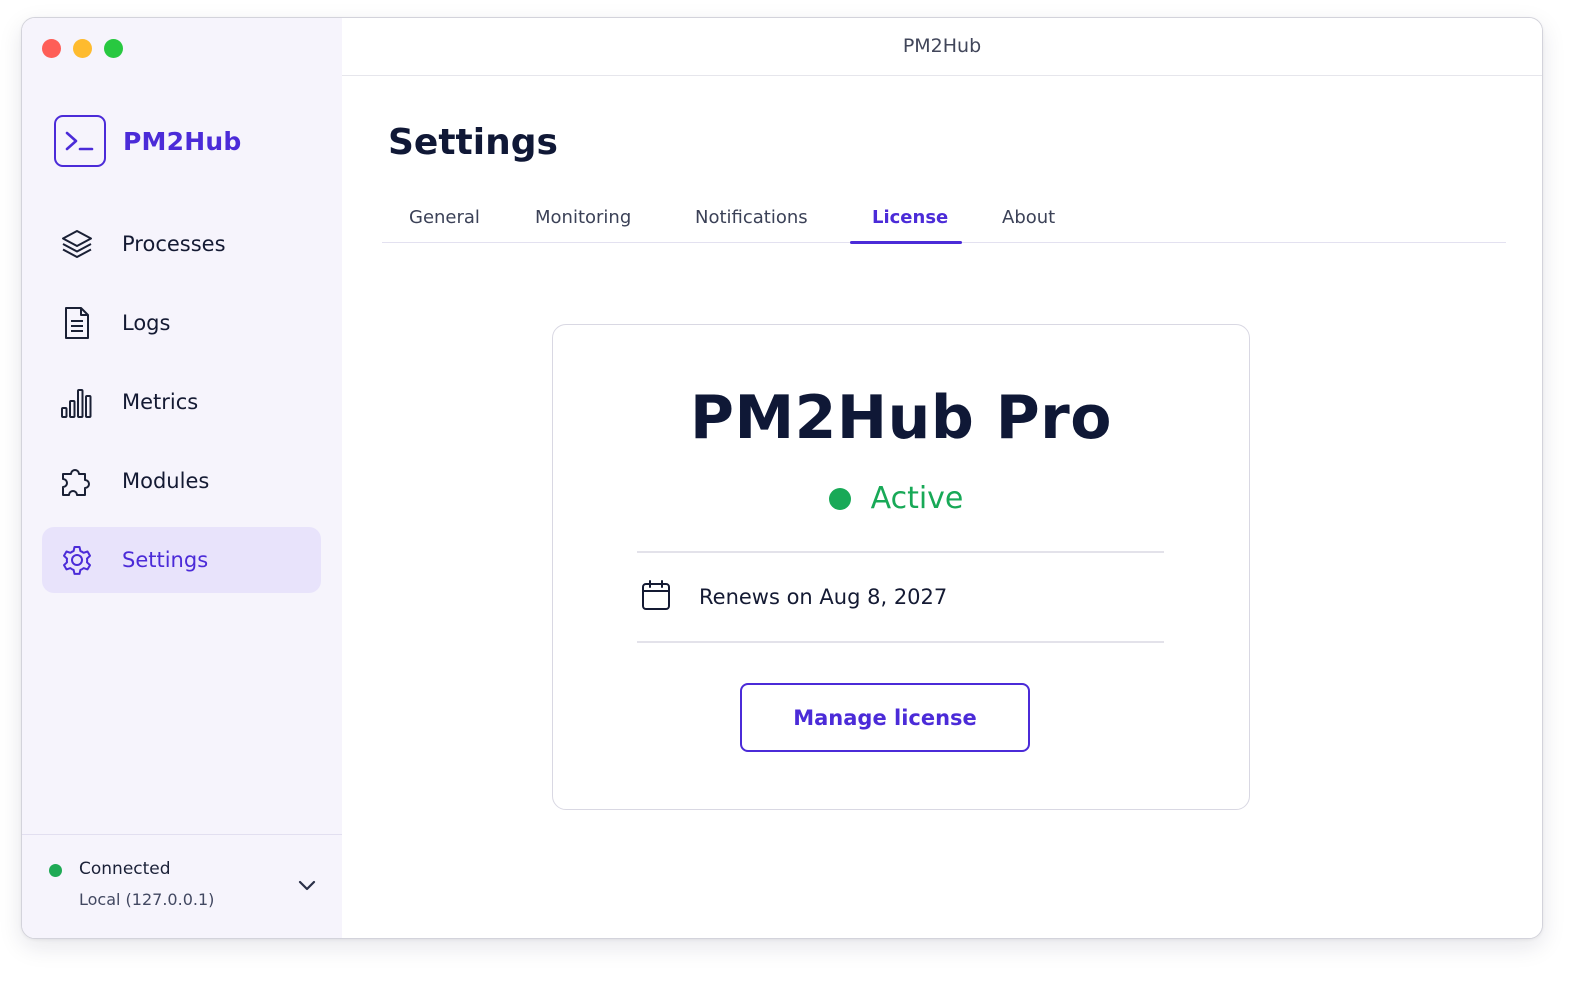 The image size is (1586, 992). I want to click on status-dot, so click(839, 498).